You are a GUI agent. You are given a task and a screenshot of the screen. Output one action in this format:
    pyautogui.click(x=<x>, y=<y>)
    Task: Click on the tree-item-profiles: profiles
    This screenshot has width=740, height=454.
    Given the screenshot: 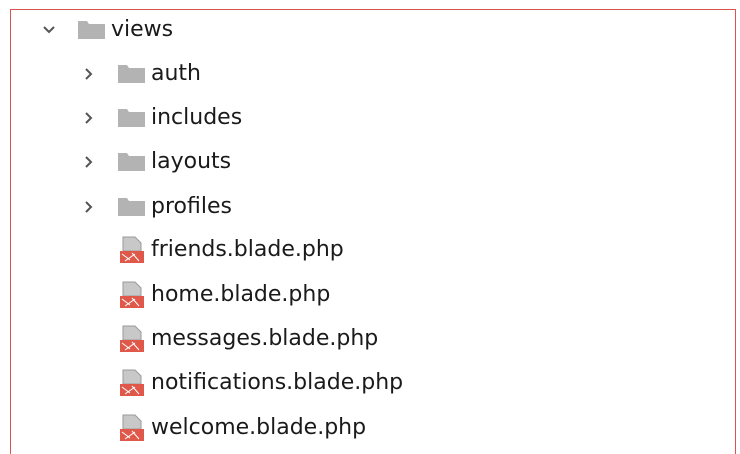 What is the action you would take?
    pyautogui.click(x=155, y=207)
    